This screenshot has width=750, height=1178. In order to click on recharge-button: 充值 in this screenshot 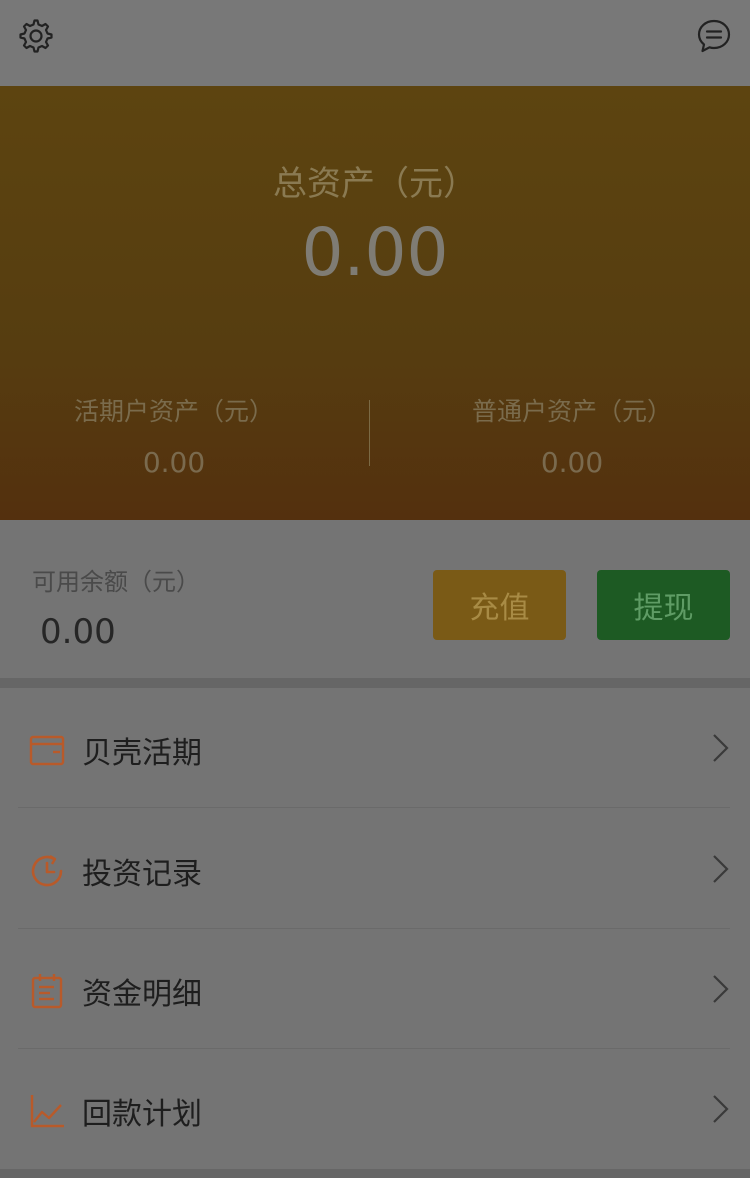, I will do `click(499, 605)`.